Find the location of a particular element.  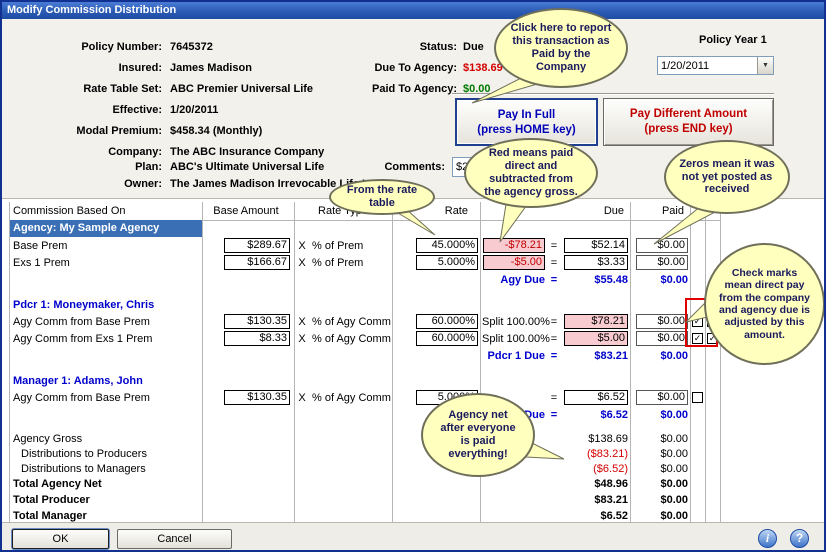

due-input: $5.00 is located at coordinates (596, 338).